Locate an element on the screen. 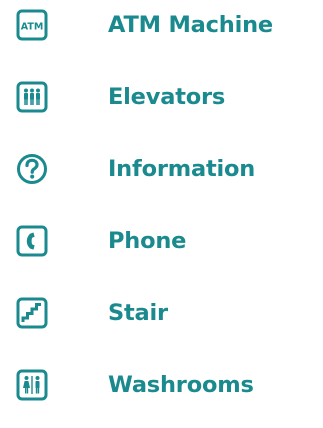  legend-item-elevators: Elevators is located at coordinates (161, 97).